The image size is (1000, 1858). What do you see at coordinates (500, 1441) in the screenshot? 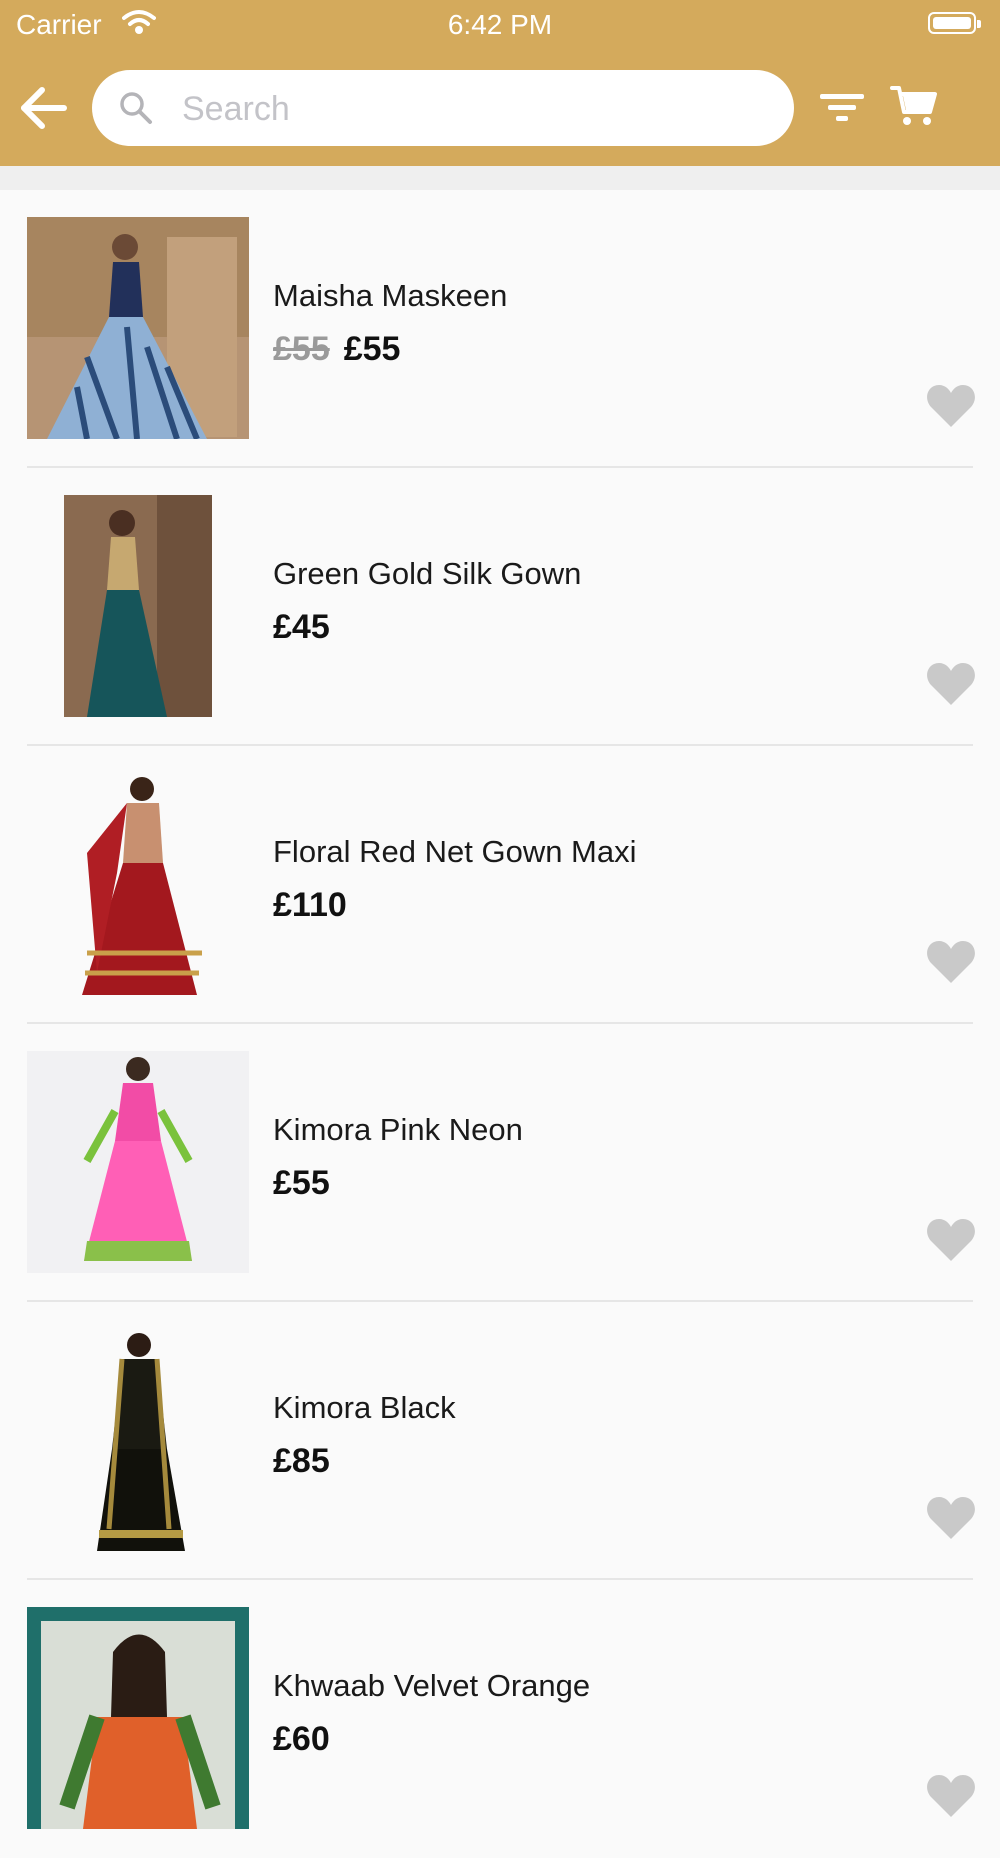
I see `product-row: Kimora Black £85` at bounding box center [500, 1441].